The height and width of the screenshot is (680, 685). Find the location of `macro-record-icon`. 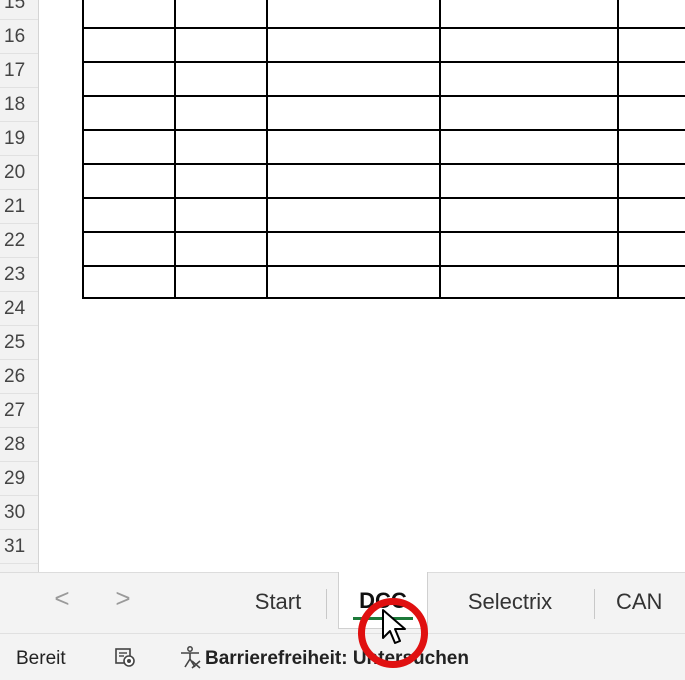

macro-record-icon is located at coordinates (125, 660).